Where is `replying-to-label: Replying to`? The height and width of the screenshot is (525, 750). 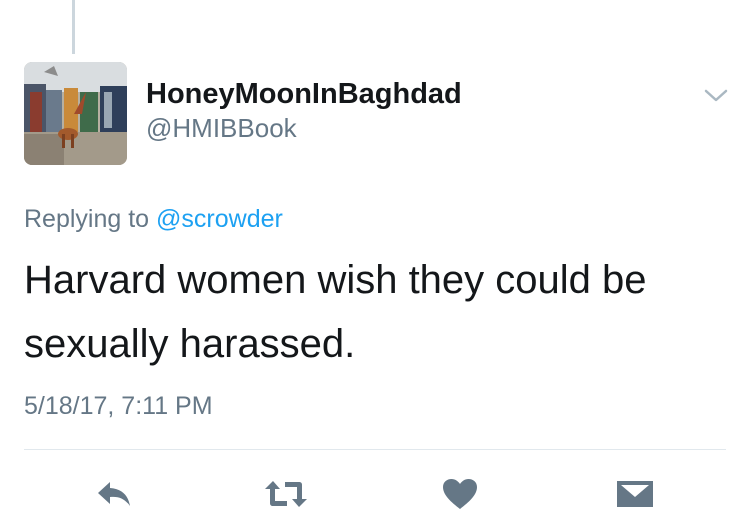 replying-to-label: Replying to is located at coordinates (87, 219).